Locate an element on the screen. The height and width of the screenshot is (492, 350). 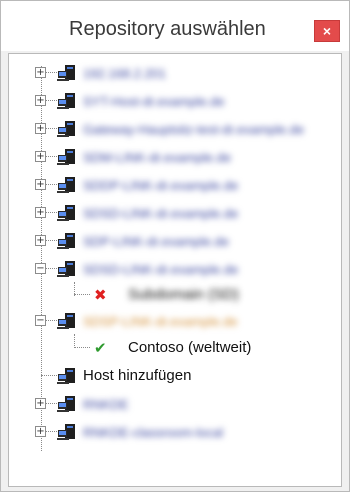
tree-item-host: − SDSP-LINK-dr.example.de is located at coordinates (185, 321).